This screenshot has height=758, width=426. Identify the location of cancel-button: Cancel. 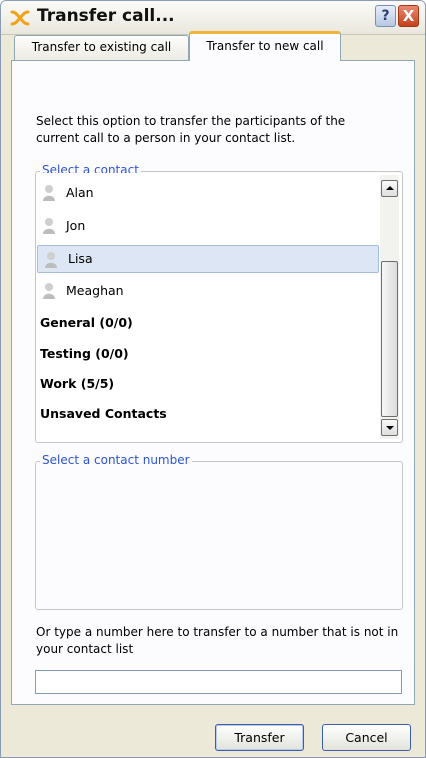
(366, 737).